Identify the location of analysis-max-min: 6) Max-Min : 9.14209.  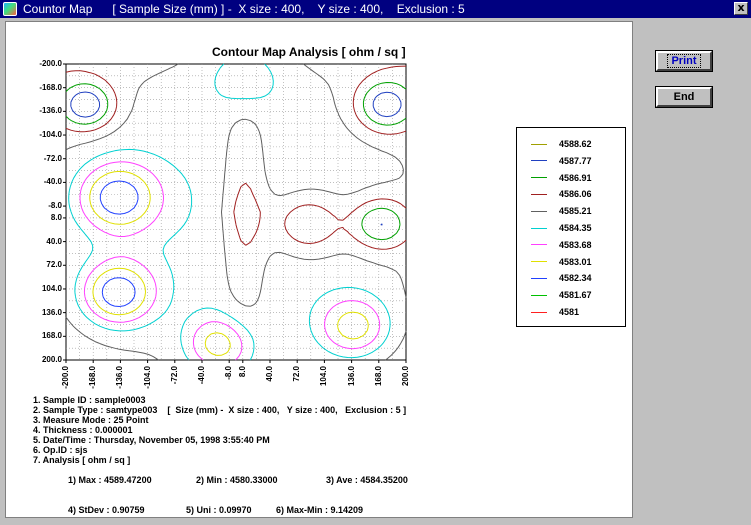
(320, 510).